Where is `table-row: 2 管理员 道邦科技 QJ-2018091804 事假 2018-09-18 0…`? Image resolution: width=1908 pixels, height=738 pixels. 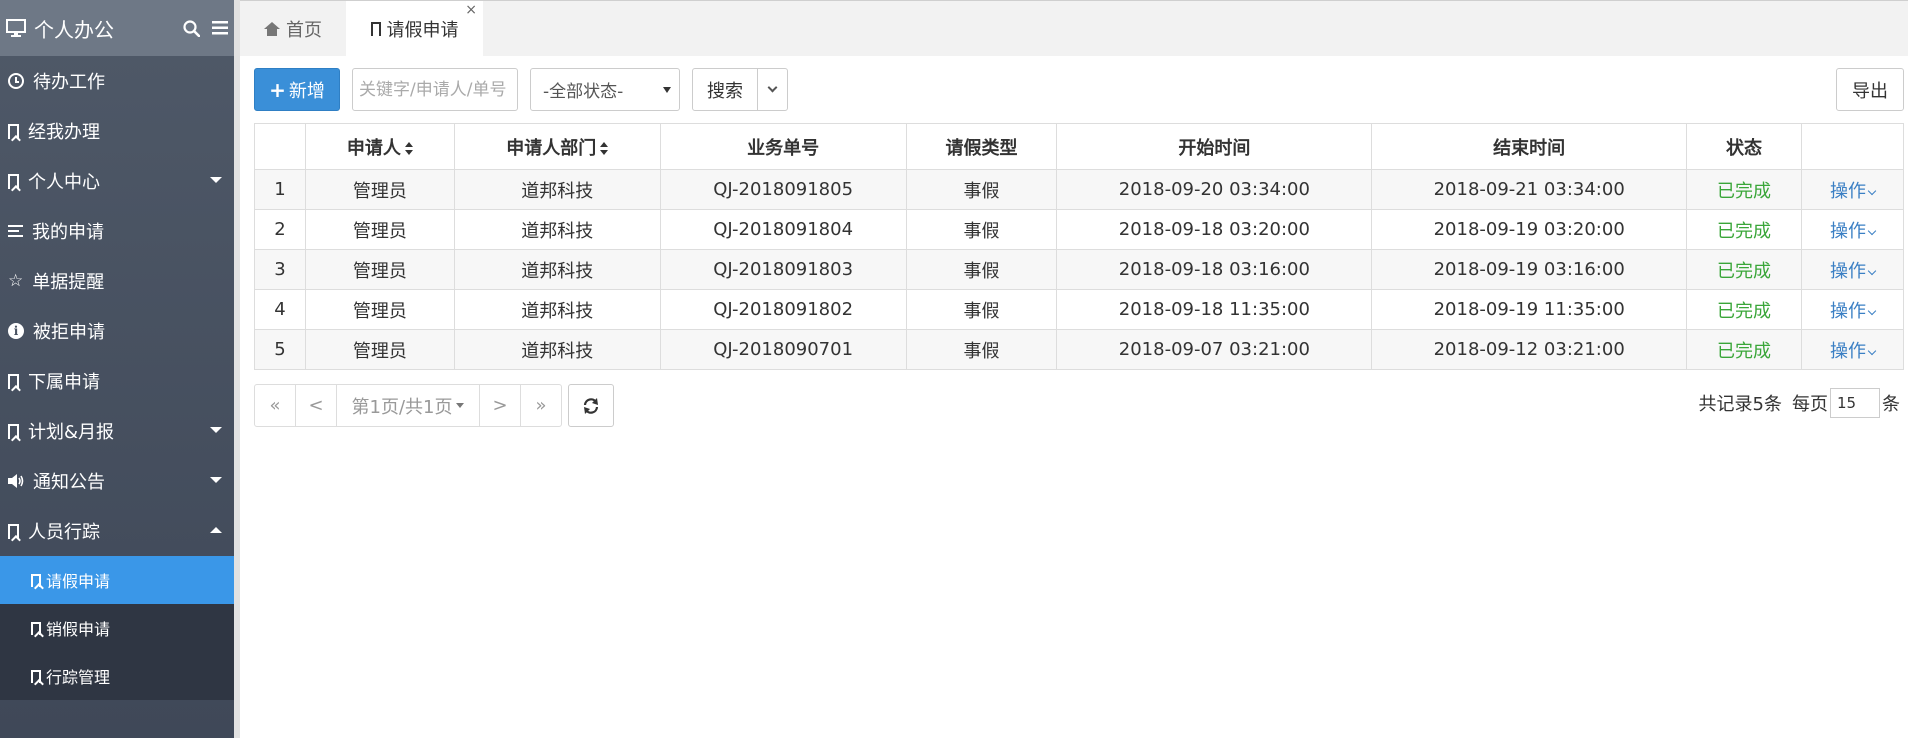 table-row: 2 管理员 道邦科技 QJ-2018091804 事假 2018-09-18 0… is located at coordinates (1079, 229).